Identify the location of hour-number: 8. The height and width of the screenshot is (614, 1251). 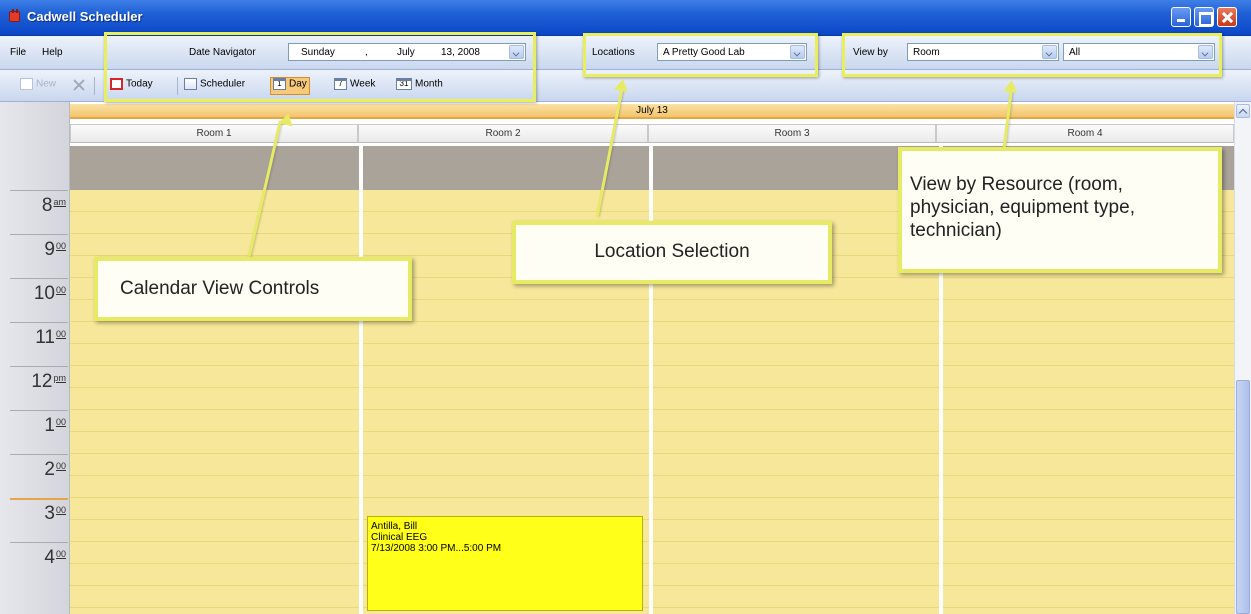
(47, 205).